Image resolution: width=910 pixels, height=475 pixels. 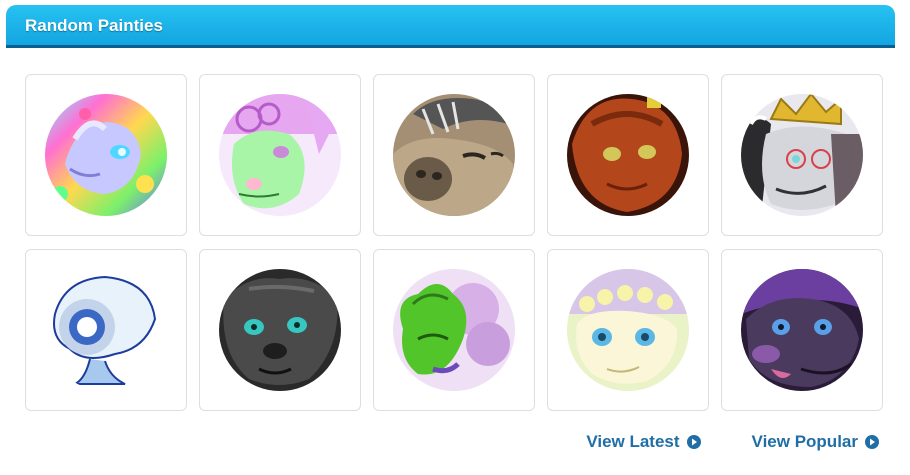 I want to click on view-popular-link: View Popular, so click(x=816, y=442).